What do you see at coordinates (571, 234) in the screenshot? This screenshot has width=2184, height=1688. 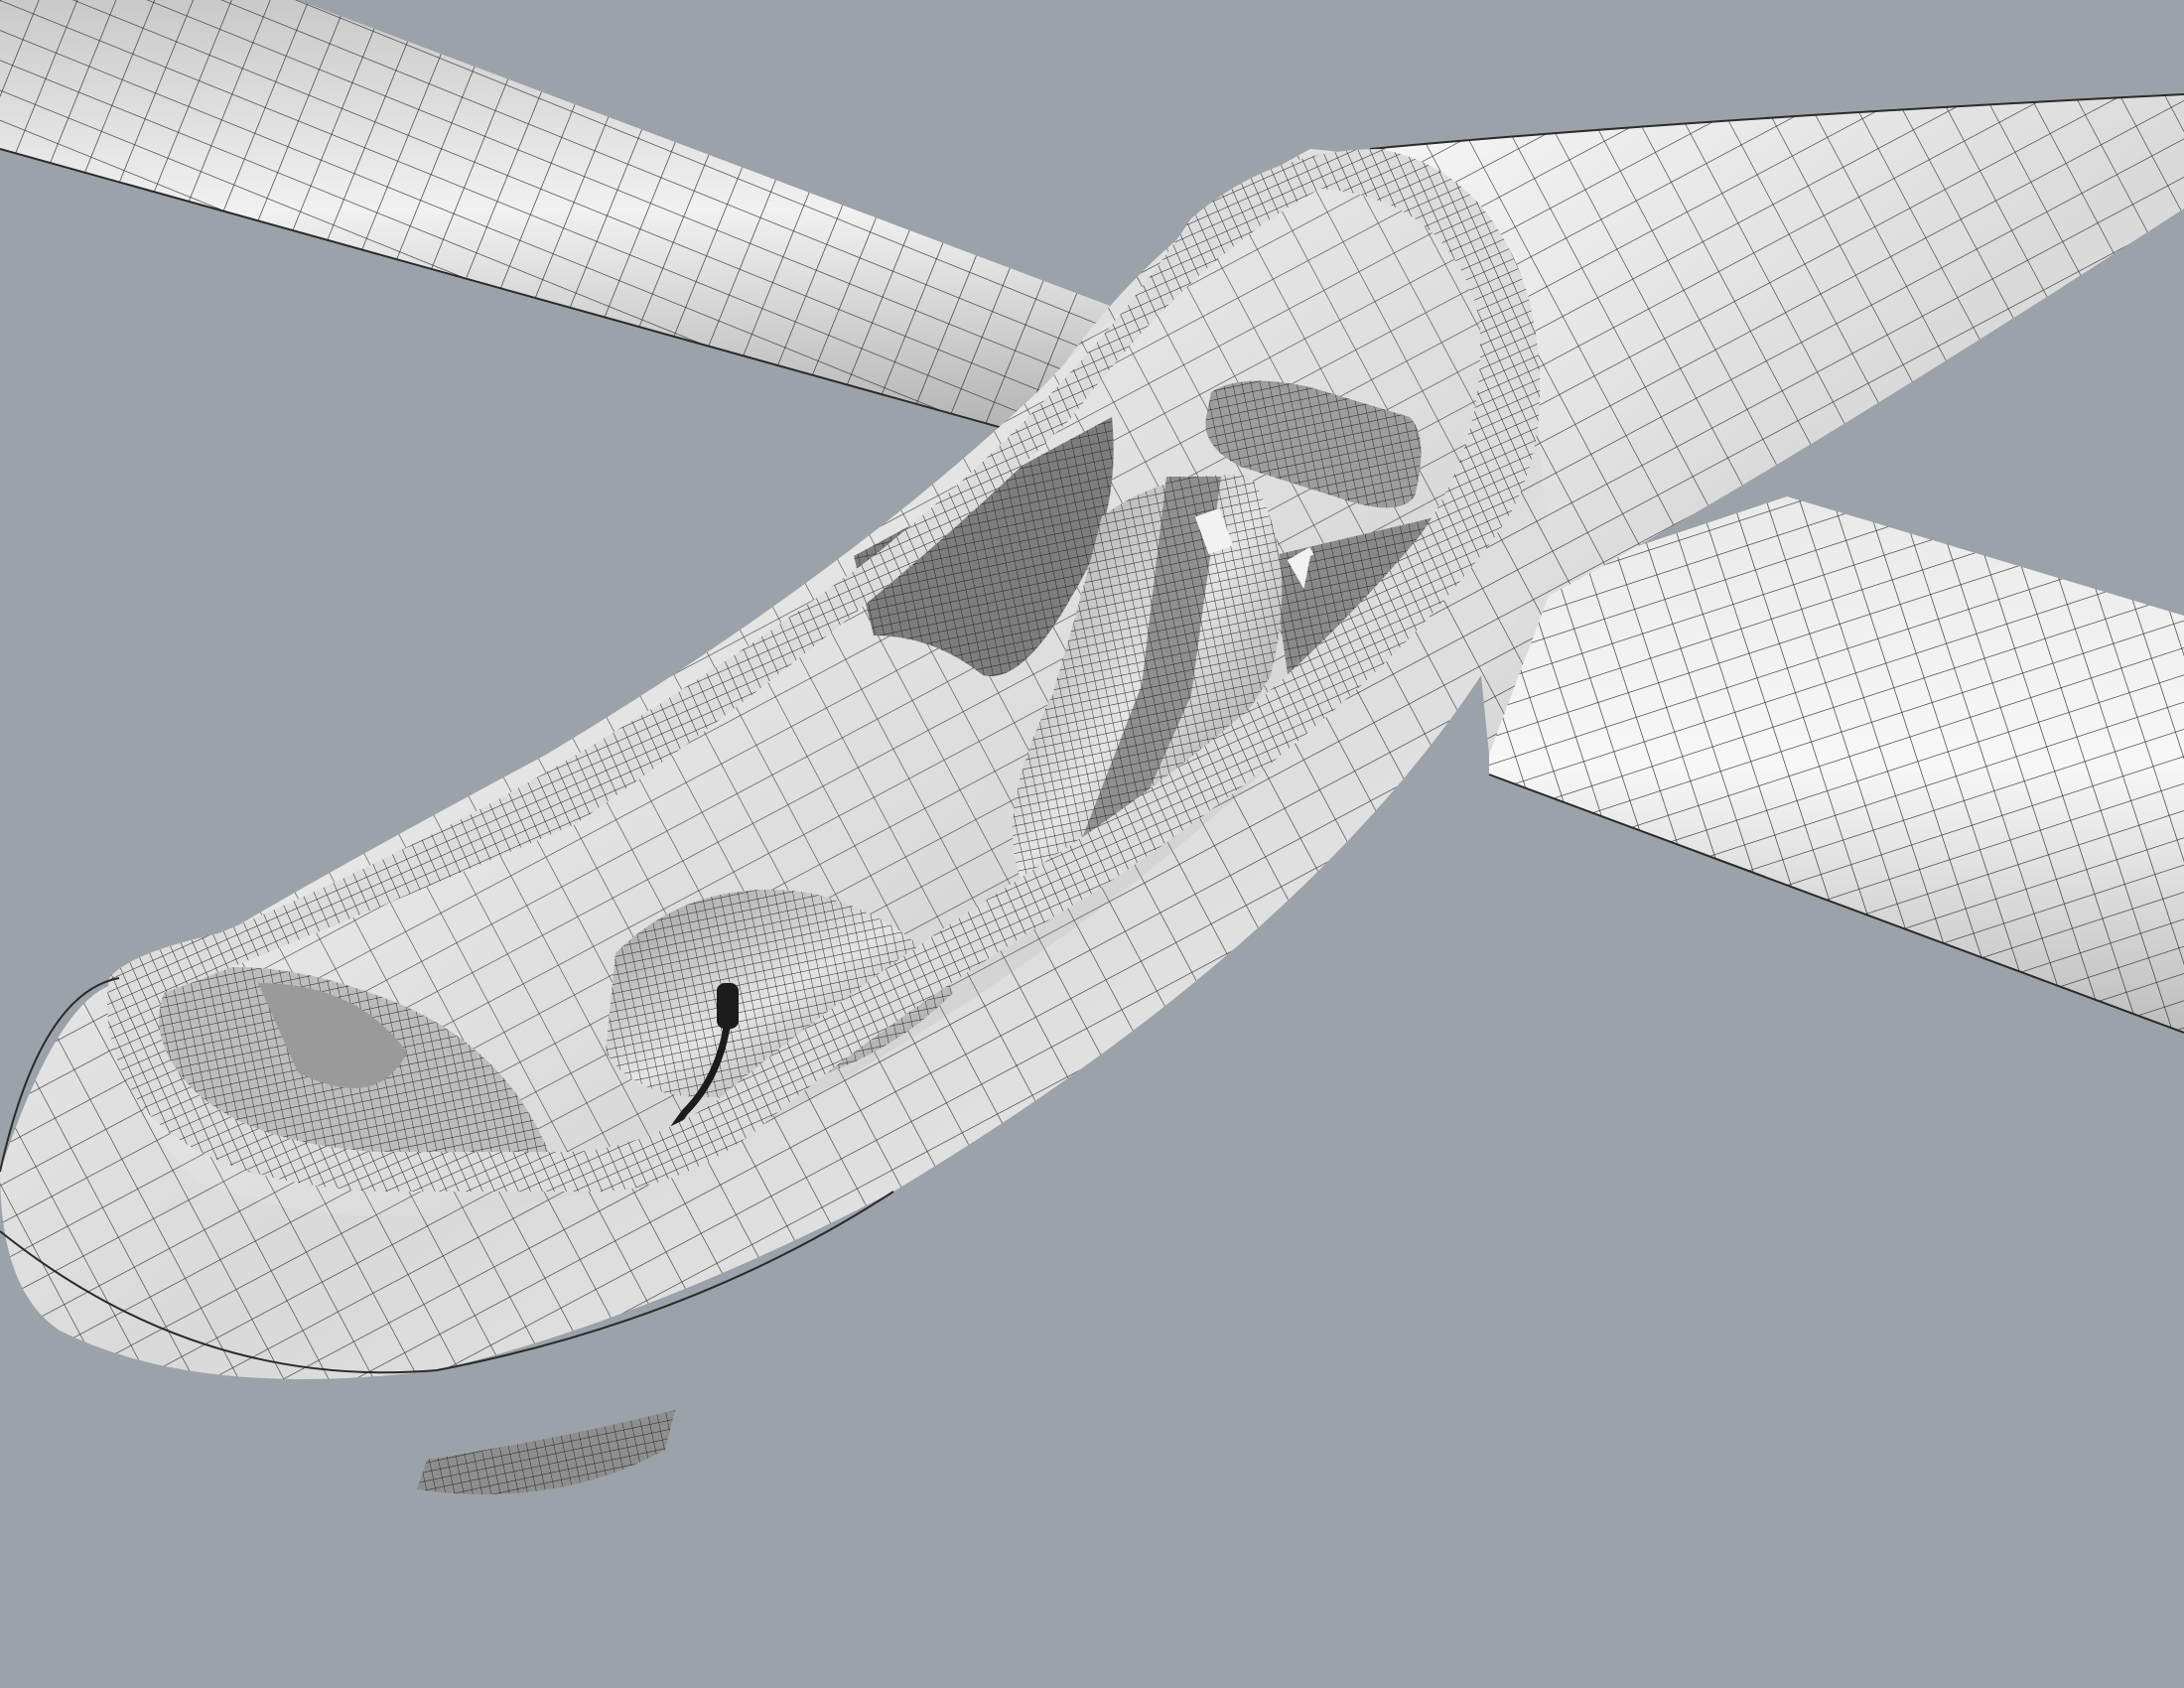 I see `left-wing` at bounding box center [571, 234].